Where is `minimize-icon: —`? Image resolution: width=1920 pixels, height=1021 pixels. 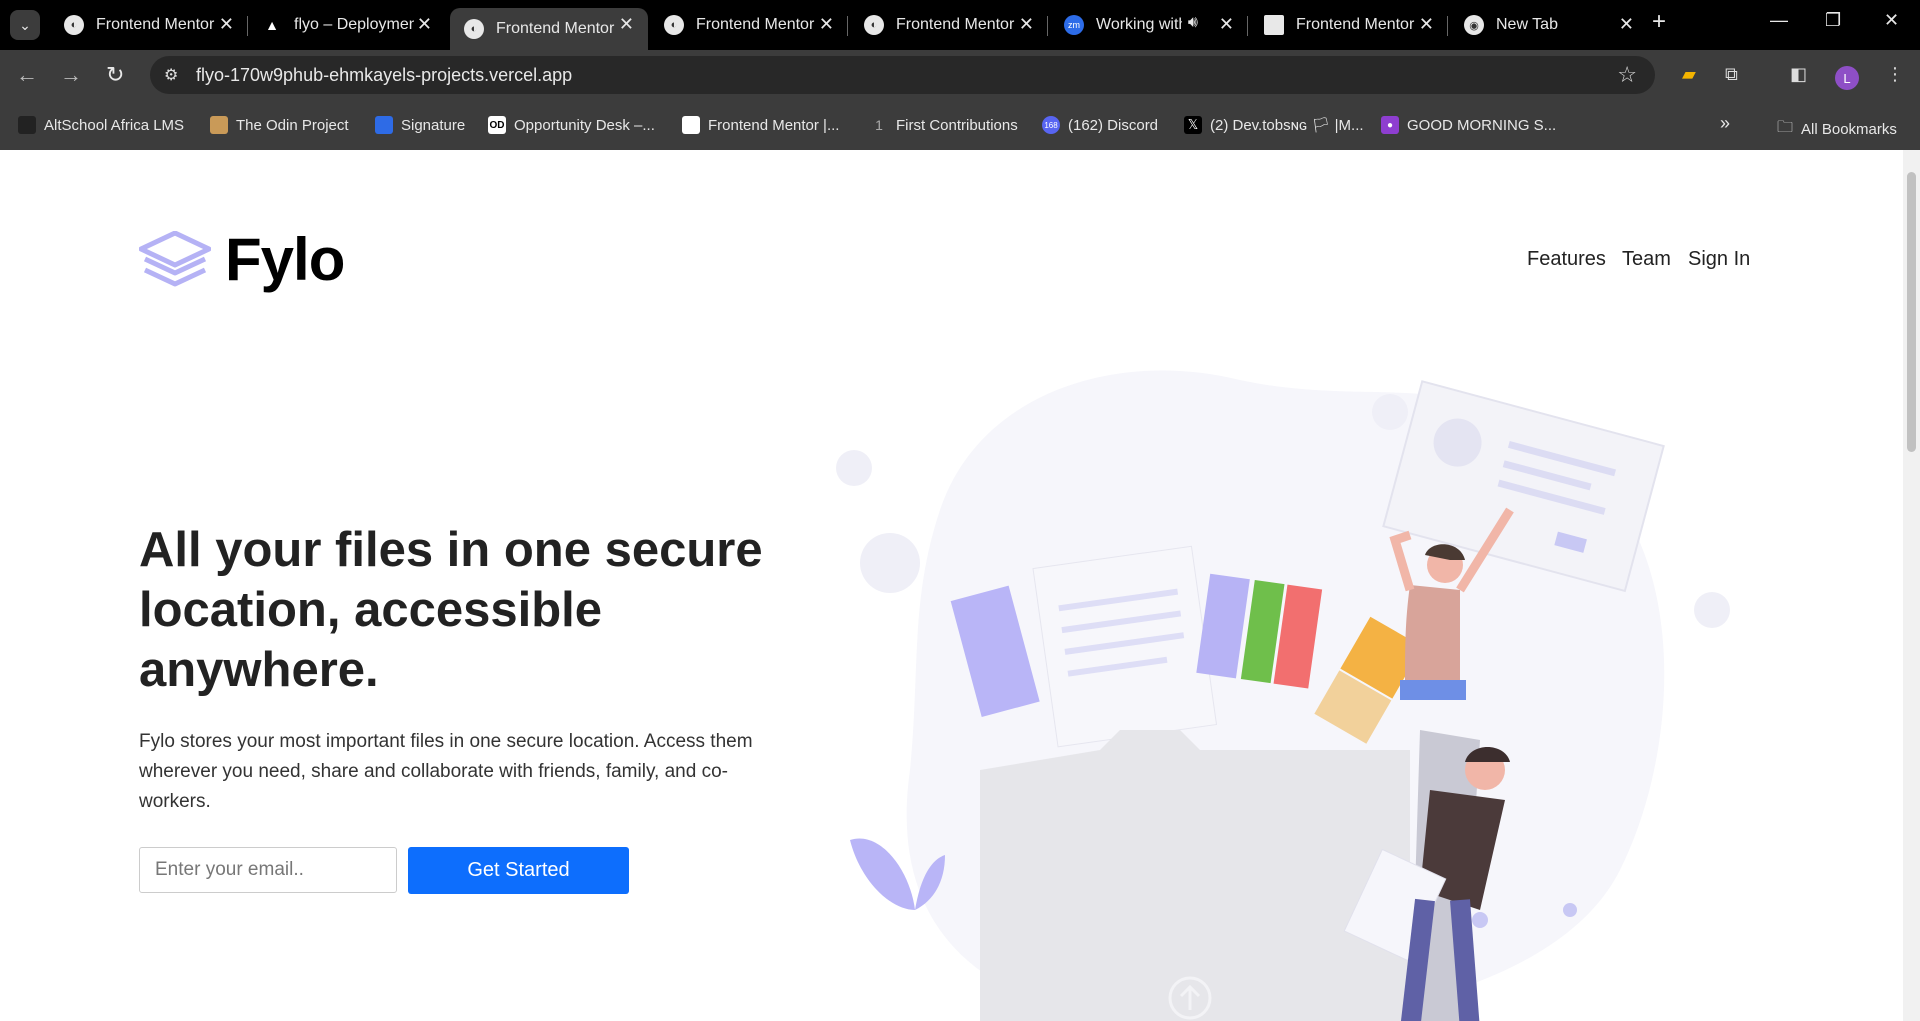 minimize-icon: — is located at coordinates (1779, 20).